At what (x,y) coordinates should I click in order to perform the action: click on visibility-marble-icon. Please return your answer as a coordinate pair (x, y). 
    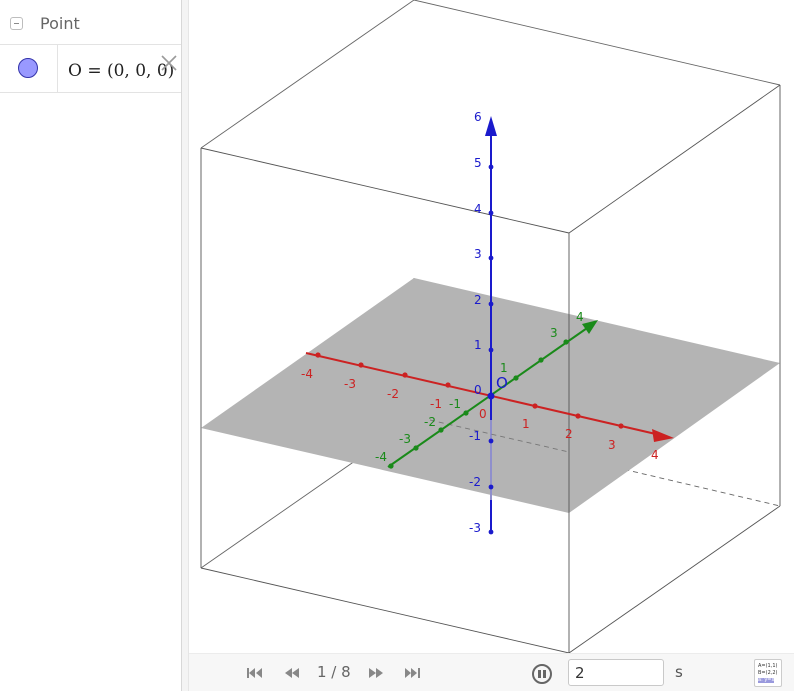
    Looking at the image, I should click on (28, 68).